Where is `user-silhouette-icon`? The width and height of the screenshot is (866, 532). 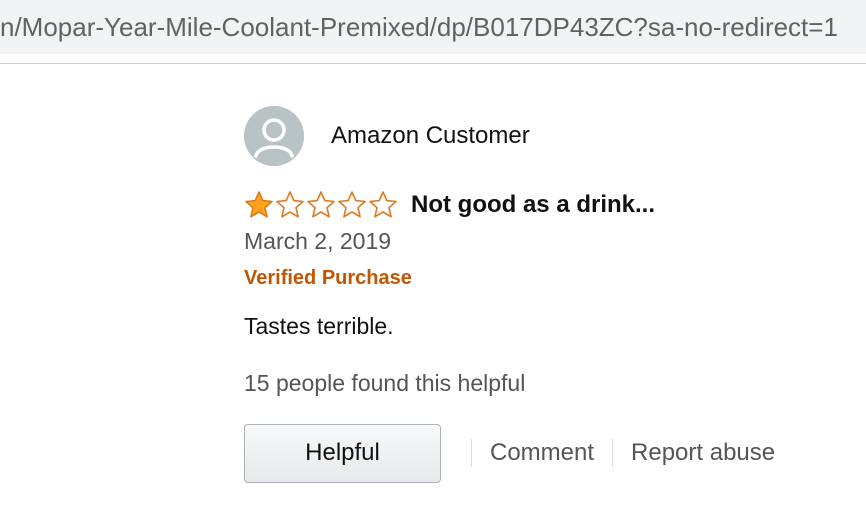
user-silhouette-icon is located at coordinates (274, 136).